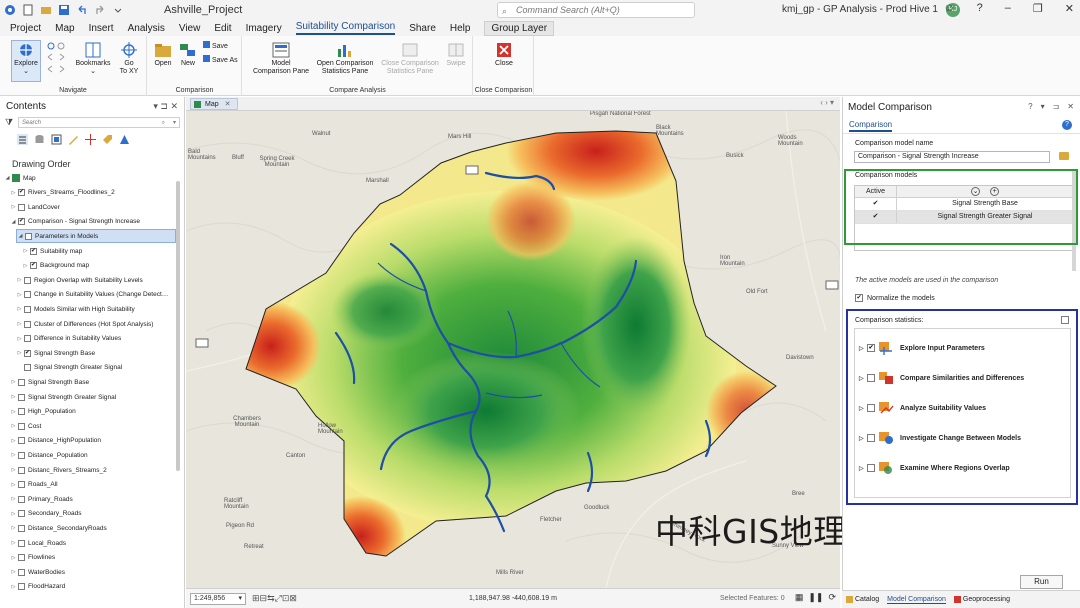 The height and width of the screenshot is (608, 1080). I want to click on toc-layer-item: ▷ Roads_All, so click(34, 485).